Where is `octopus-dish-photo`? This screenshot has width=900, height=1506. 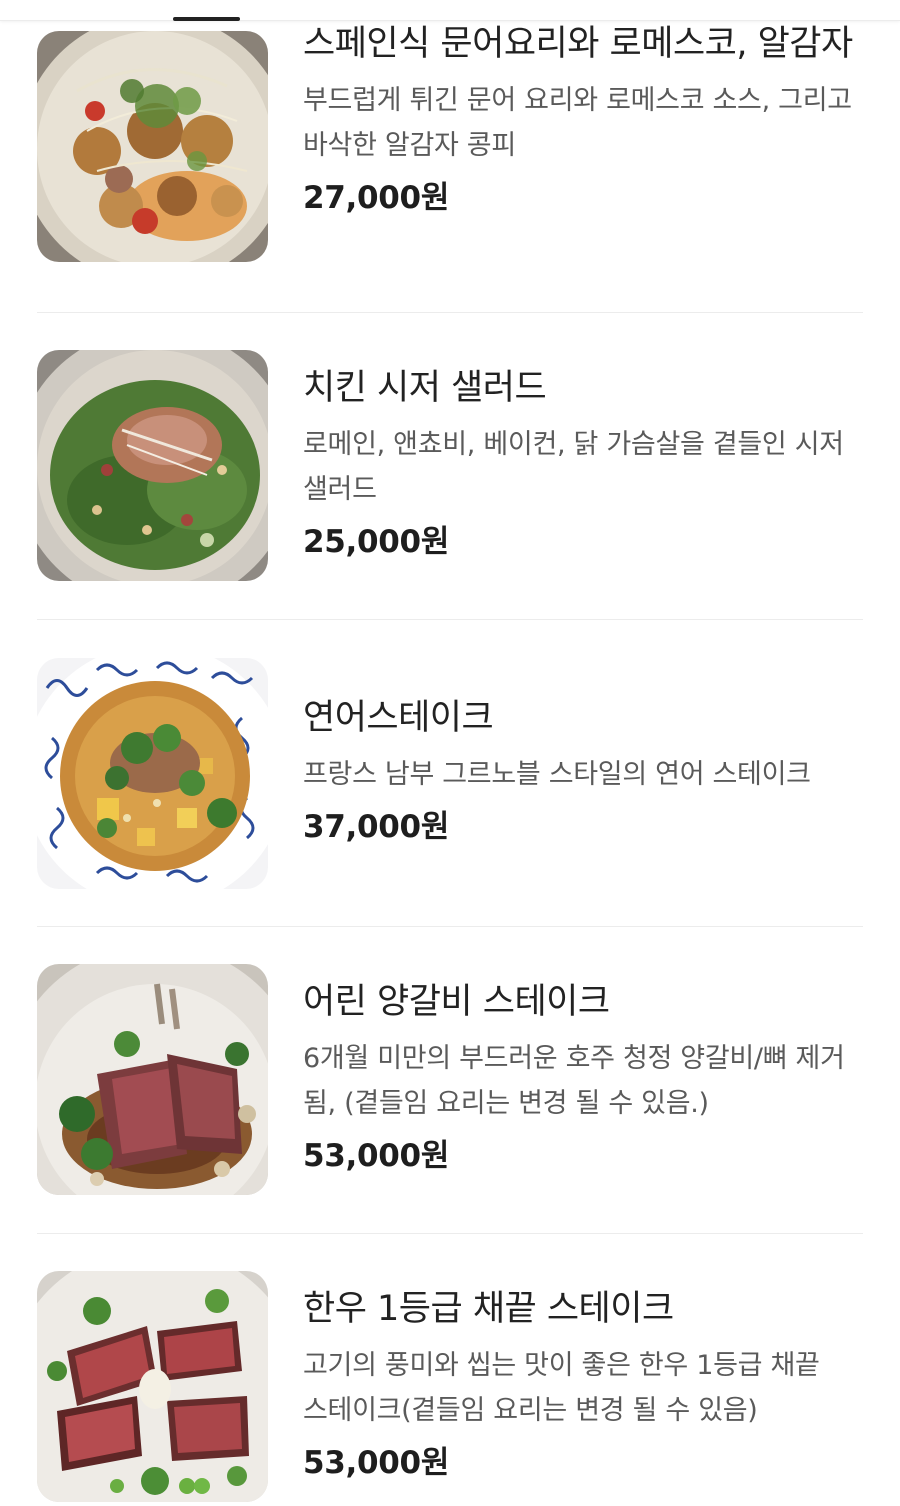 octopus-dish-photo is located at coordinates (152, 146).